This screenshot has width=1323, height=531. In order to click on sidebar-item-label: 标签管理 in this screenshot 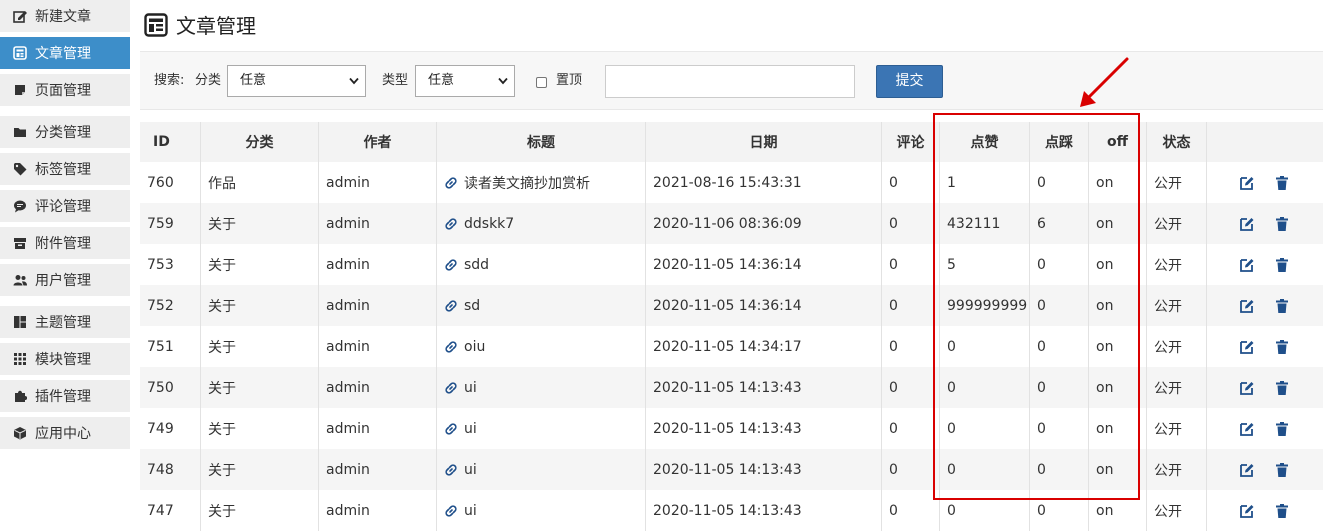, I will do `click(63, 170)`.